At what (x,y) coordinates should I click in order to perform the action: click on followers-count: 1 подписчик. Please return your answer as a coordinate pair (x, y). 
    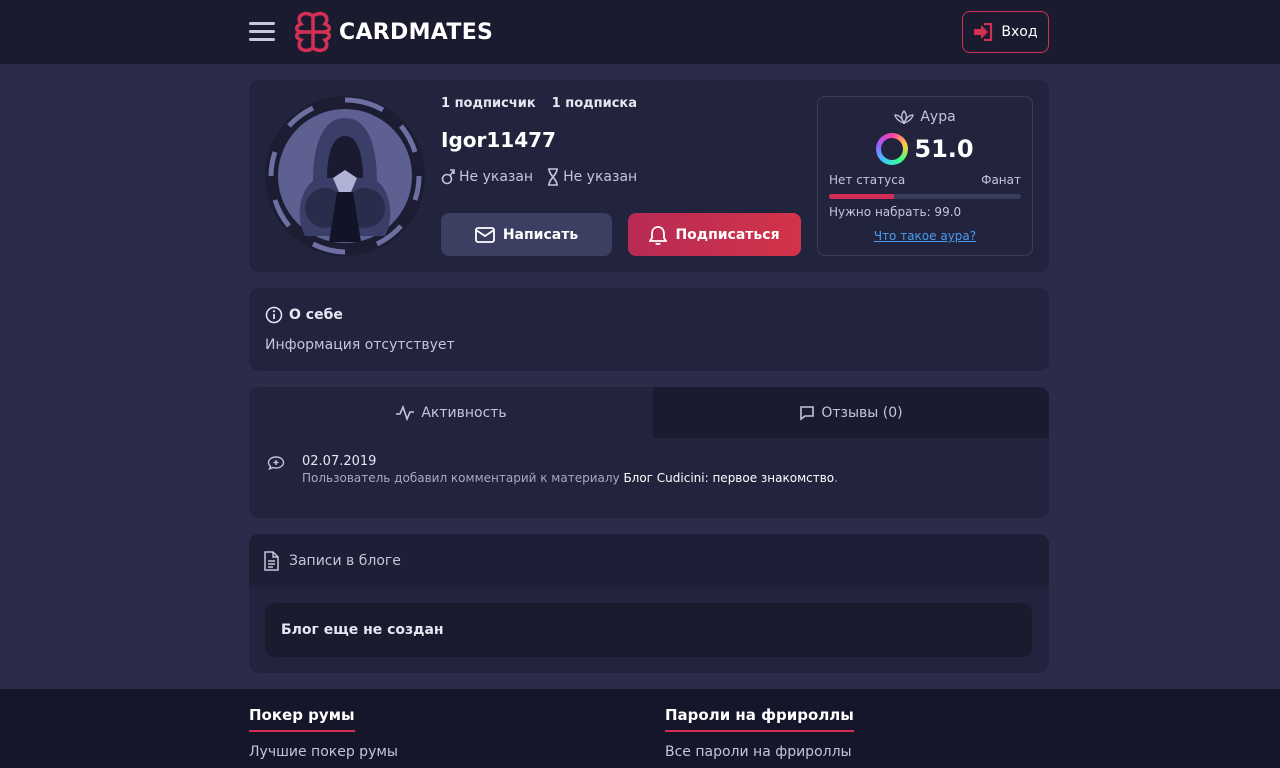
    Looking at the image, I should click on (488, 103).